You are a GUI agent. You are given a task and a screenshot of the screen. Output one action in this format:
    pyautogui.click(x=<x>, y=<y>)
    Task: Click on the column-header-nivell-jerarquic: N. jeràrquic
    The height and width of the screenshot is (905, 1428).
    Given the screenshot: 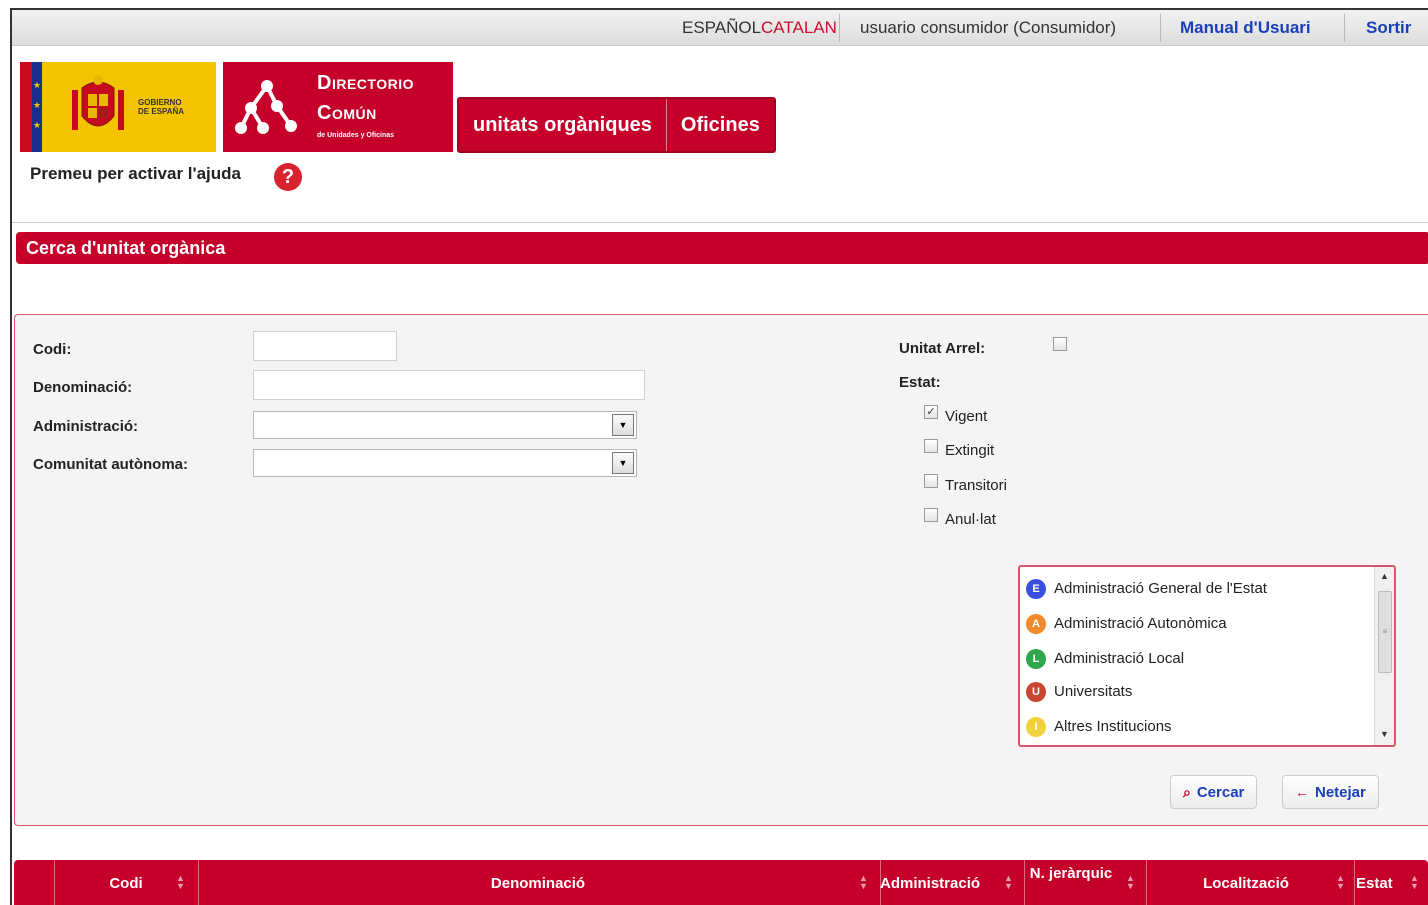 What is the action you would take?
    pyautogui.click(x=1071, y=882)
    